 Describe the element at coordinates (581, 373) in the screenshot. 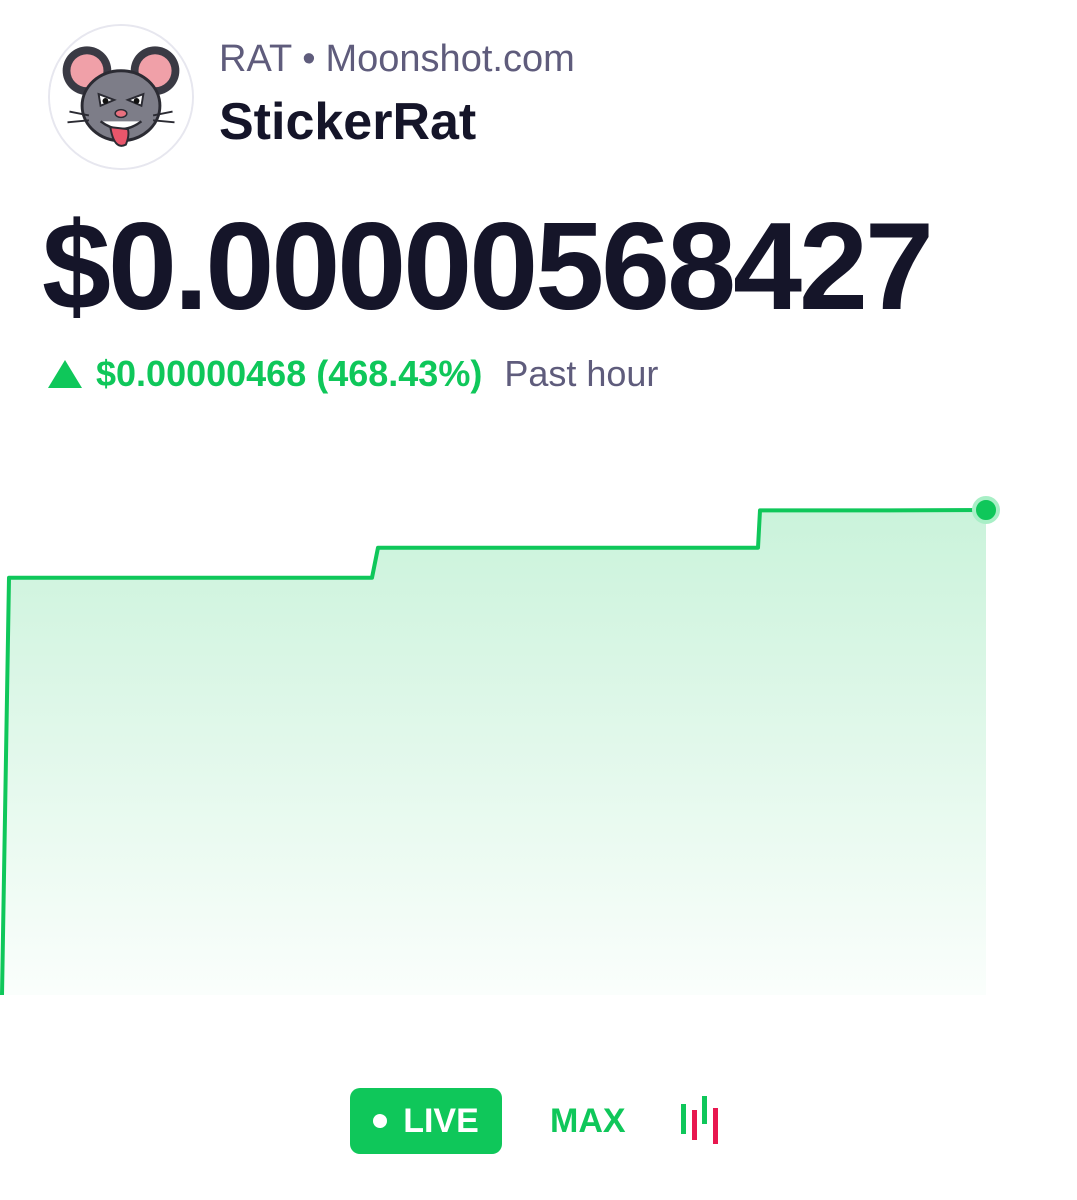

I see `change-period: Past hour` at that location.